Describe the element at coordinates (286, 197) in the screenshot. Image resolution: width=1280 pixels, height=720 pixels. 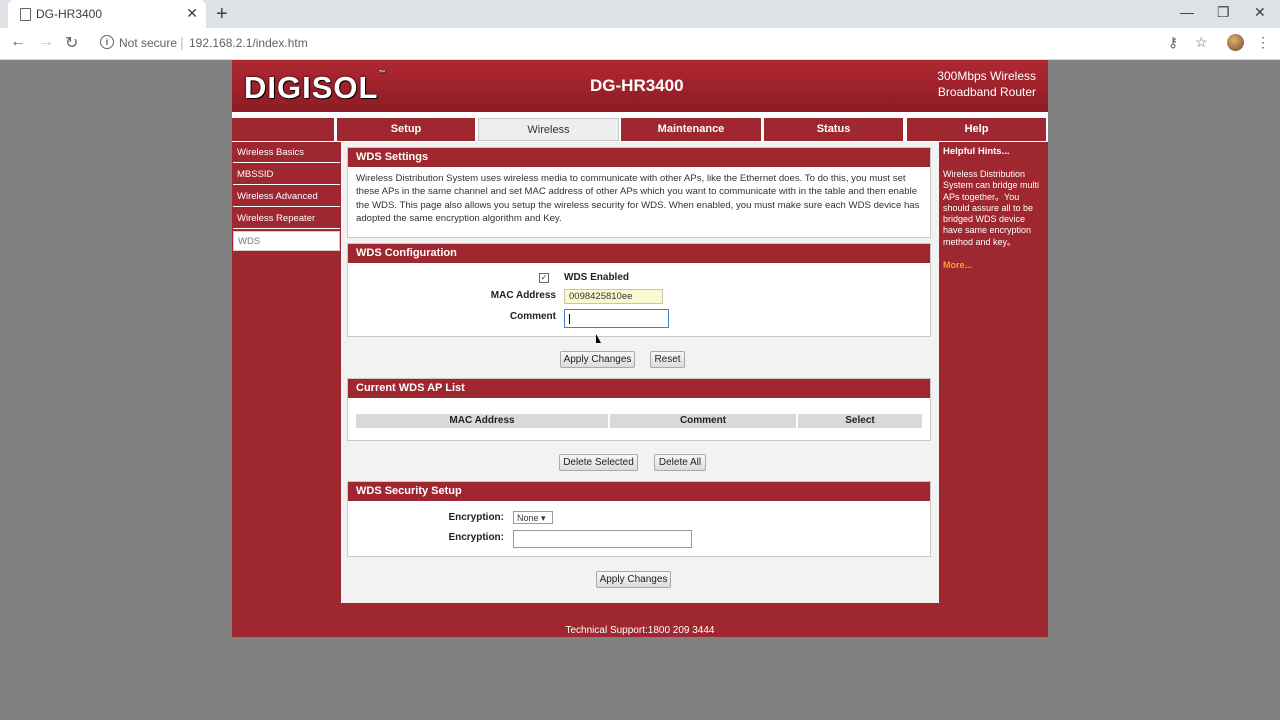
I see `sidebar-item-wireless-advanced: Wireless Advanced` at that location.